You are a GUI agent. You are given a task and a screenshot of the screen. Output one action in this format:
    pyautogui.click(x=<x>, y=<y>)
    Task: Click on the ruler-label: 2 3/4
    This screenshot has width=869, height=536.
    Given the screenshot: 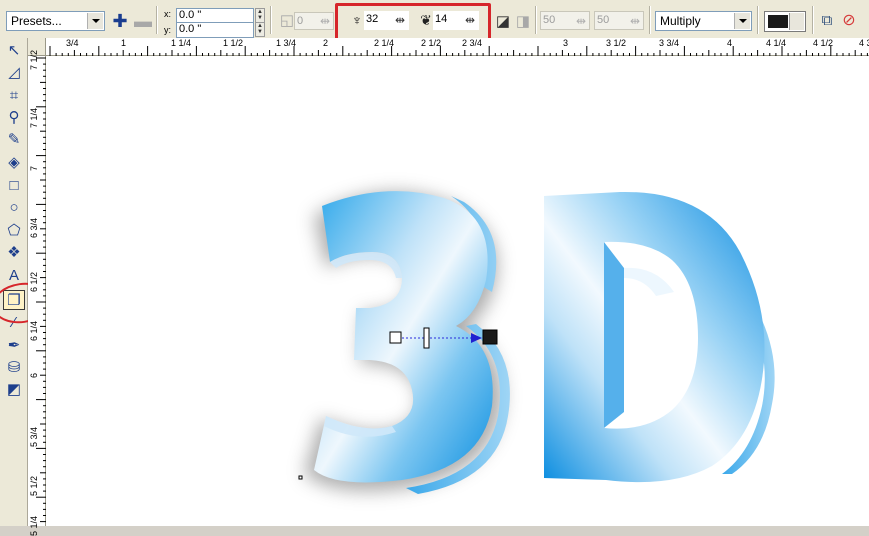 What is the action you would take?
    pyautogui.click(x=472, y=43)
    